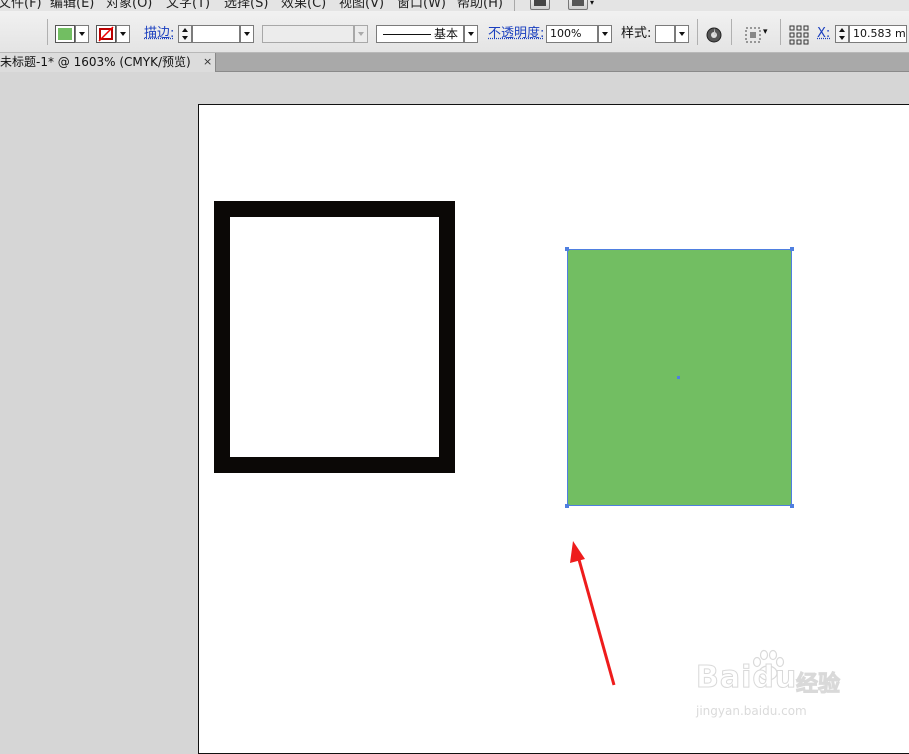 The image size is (909, 754). What do you see at coordinates (636, 33) in the screenshot?
I see `style-label: 样式:` at bounding box center [636, 33].